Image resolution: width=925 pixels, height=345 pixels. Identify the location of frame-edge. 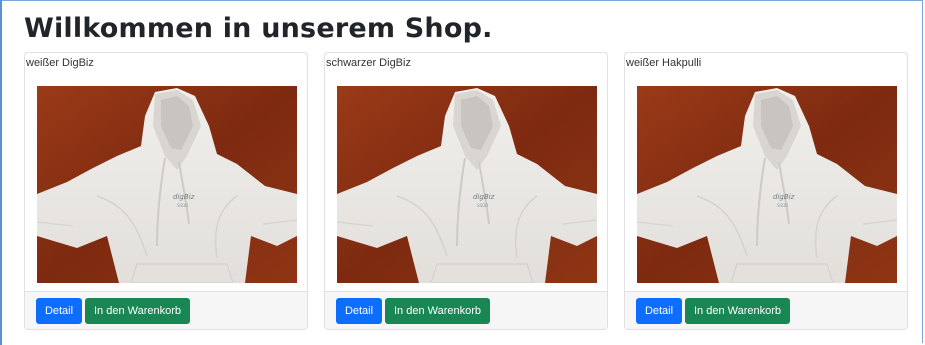
(1, 172).